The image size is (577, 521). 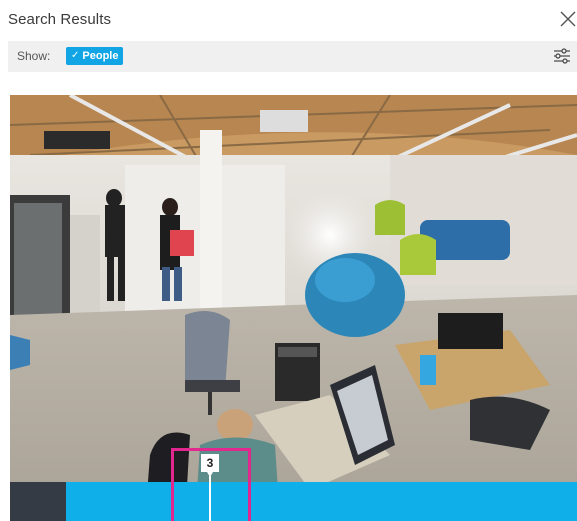 I want to click on show-label: Show:, so click(x=34, y=56).